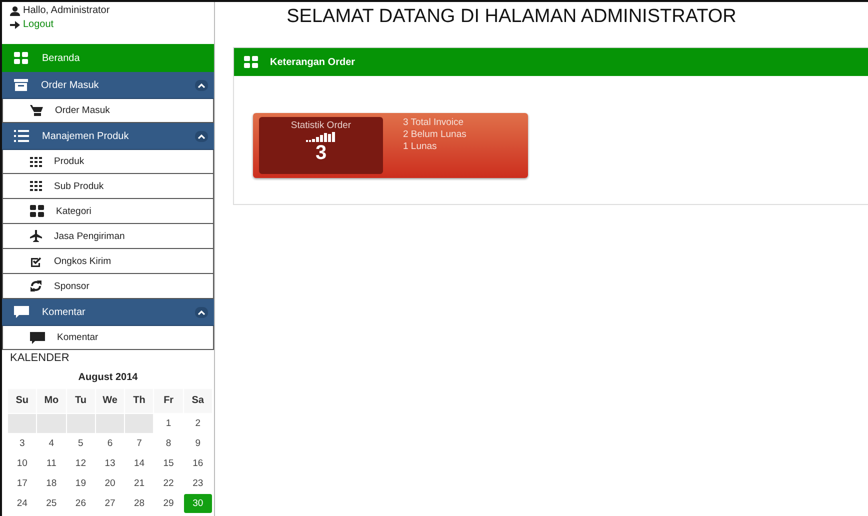 Image resolution: width=868 pixels, height=516 pixels. I want to click on stat-value: 3, so click(321, 153).